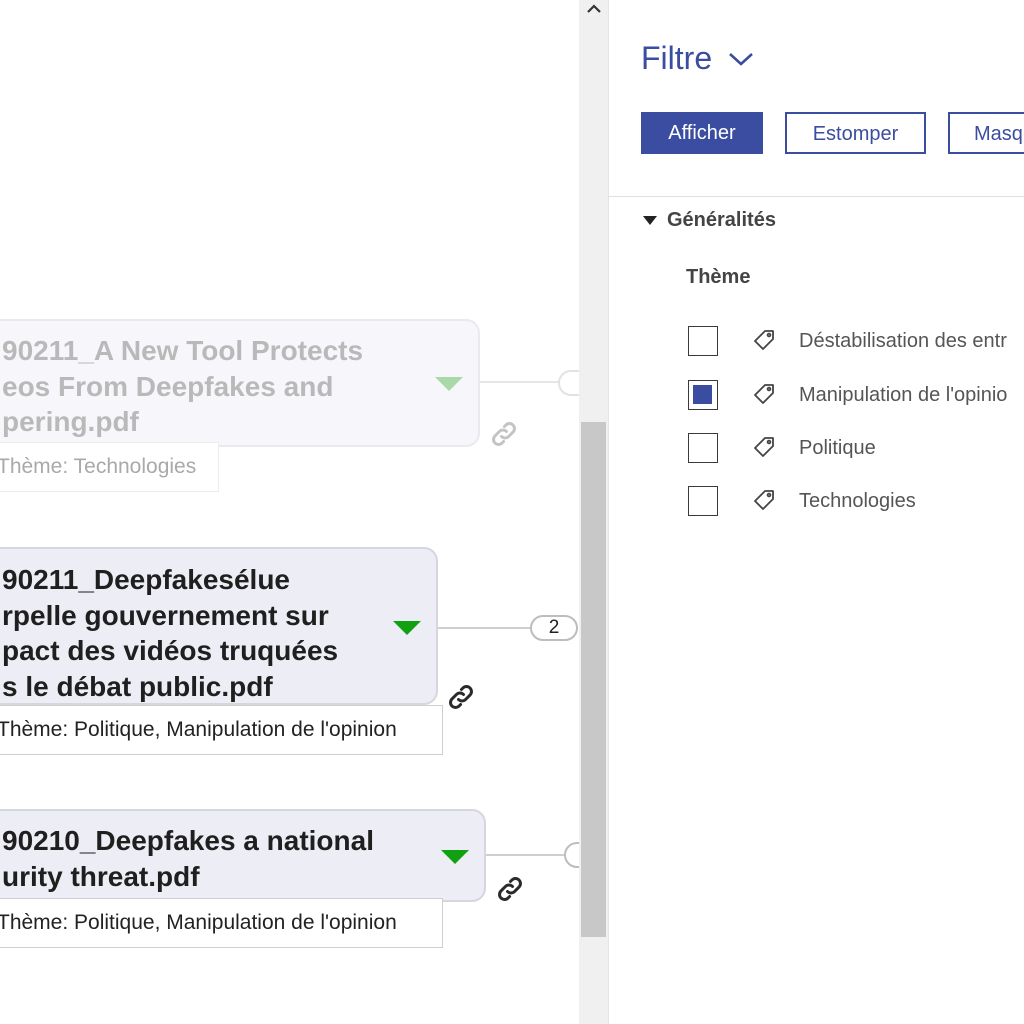  I want to click on show-button: Afficher, so click(702, 133).